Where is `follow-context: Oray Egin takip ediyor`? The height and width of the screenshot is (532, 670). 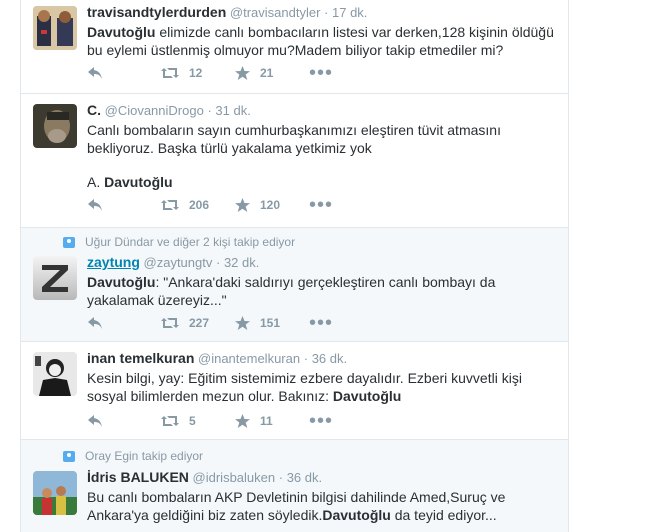 follow-context: Oray Egin takip ediyor is located at coordinates (133, 456).